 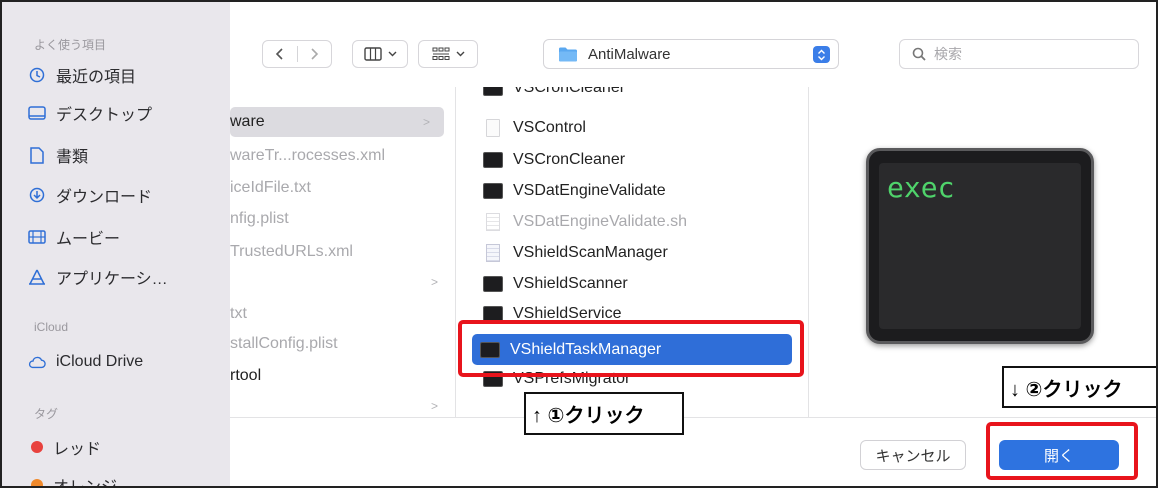 What do you see at coordinates (549, 127) in the screenshot?
I see `item-label: VSControl` at bounding box center [549, 127].